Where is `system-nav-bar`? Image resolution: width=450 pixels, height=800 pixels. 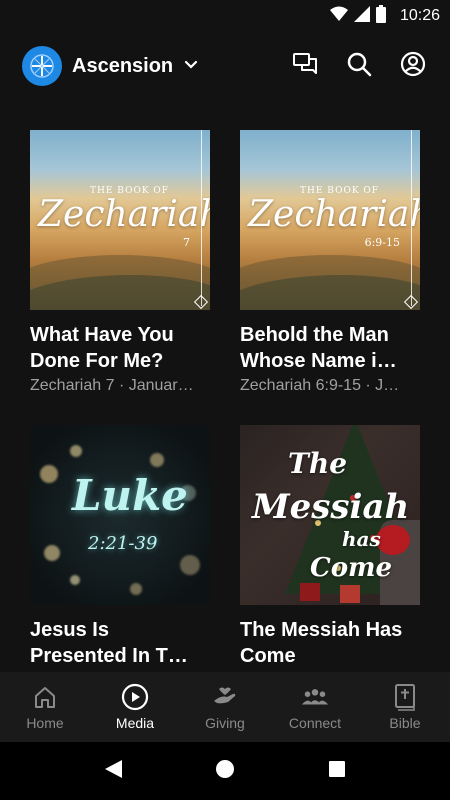
system-nav-bar is located at coordinates (225, 771).